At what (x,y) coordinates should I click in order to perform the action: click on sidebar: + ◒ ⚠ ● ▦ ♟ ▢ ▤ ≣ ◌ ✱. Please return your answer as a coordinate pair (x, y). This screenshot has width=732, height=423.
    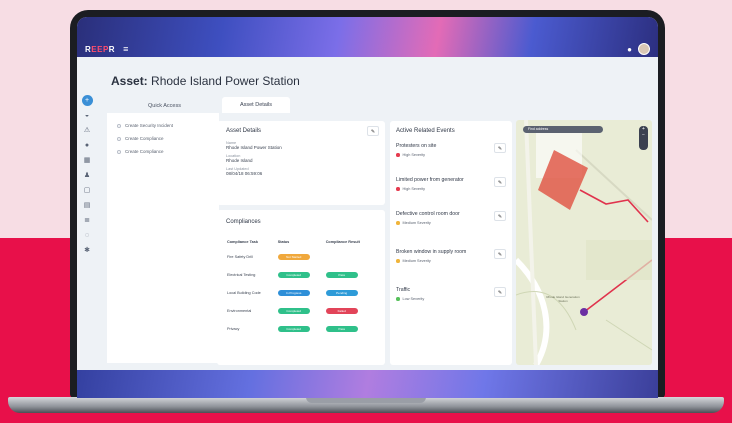
    Looking at the image, I should click on (87, 217).